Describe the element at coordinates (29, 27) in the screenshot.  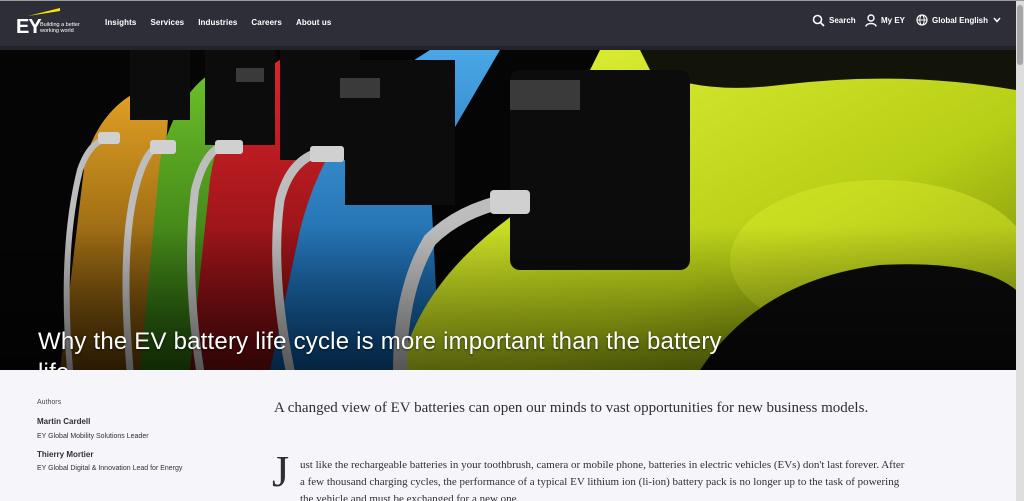
I see `logo-text: EY` at that location.